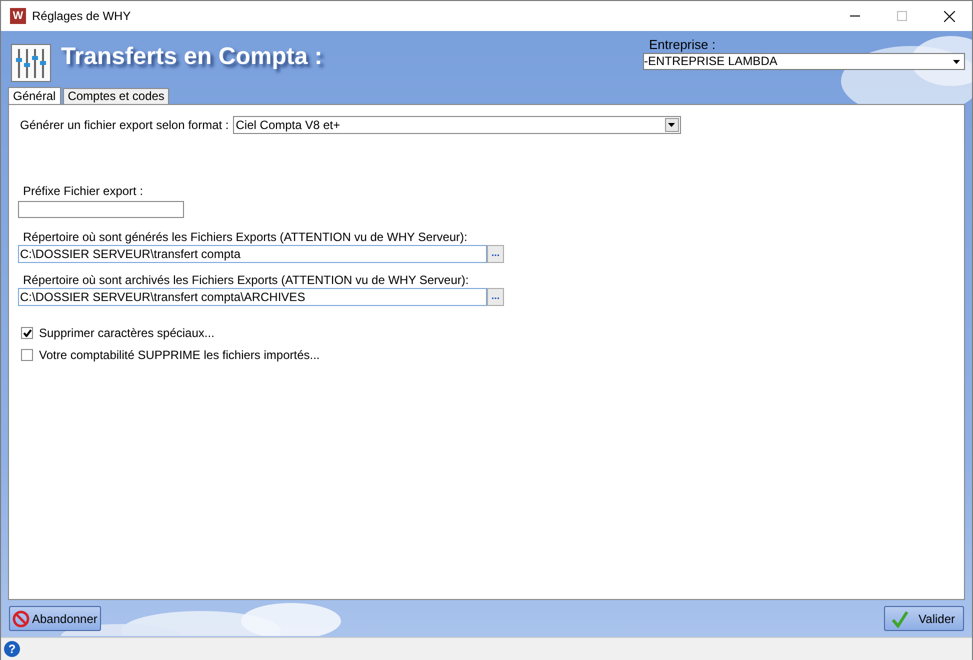  What do you see at coordinates (252, 254) in the screenshot?
I see `directory-field: C:\DOSSIER SERVEUR\transfert compta` at bounding box center [252, 254].